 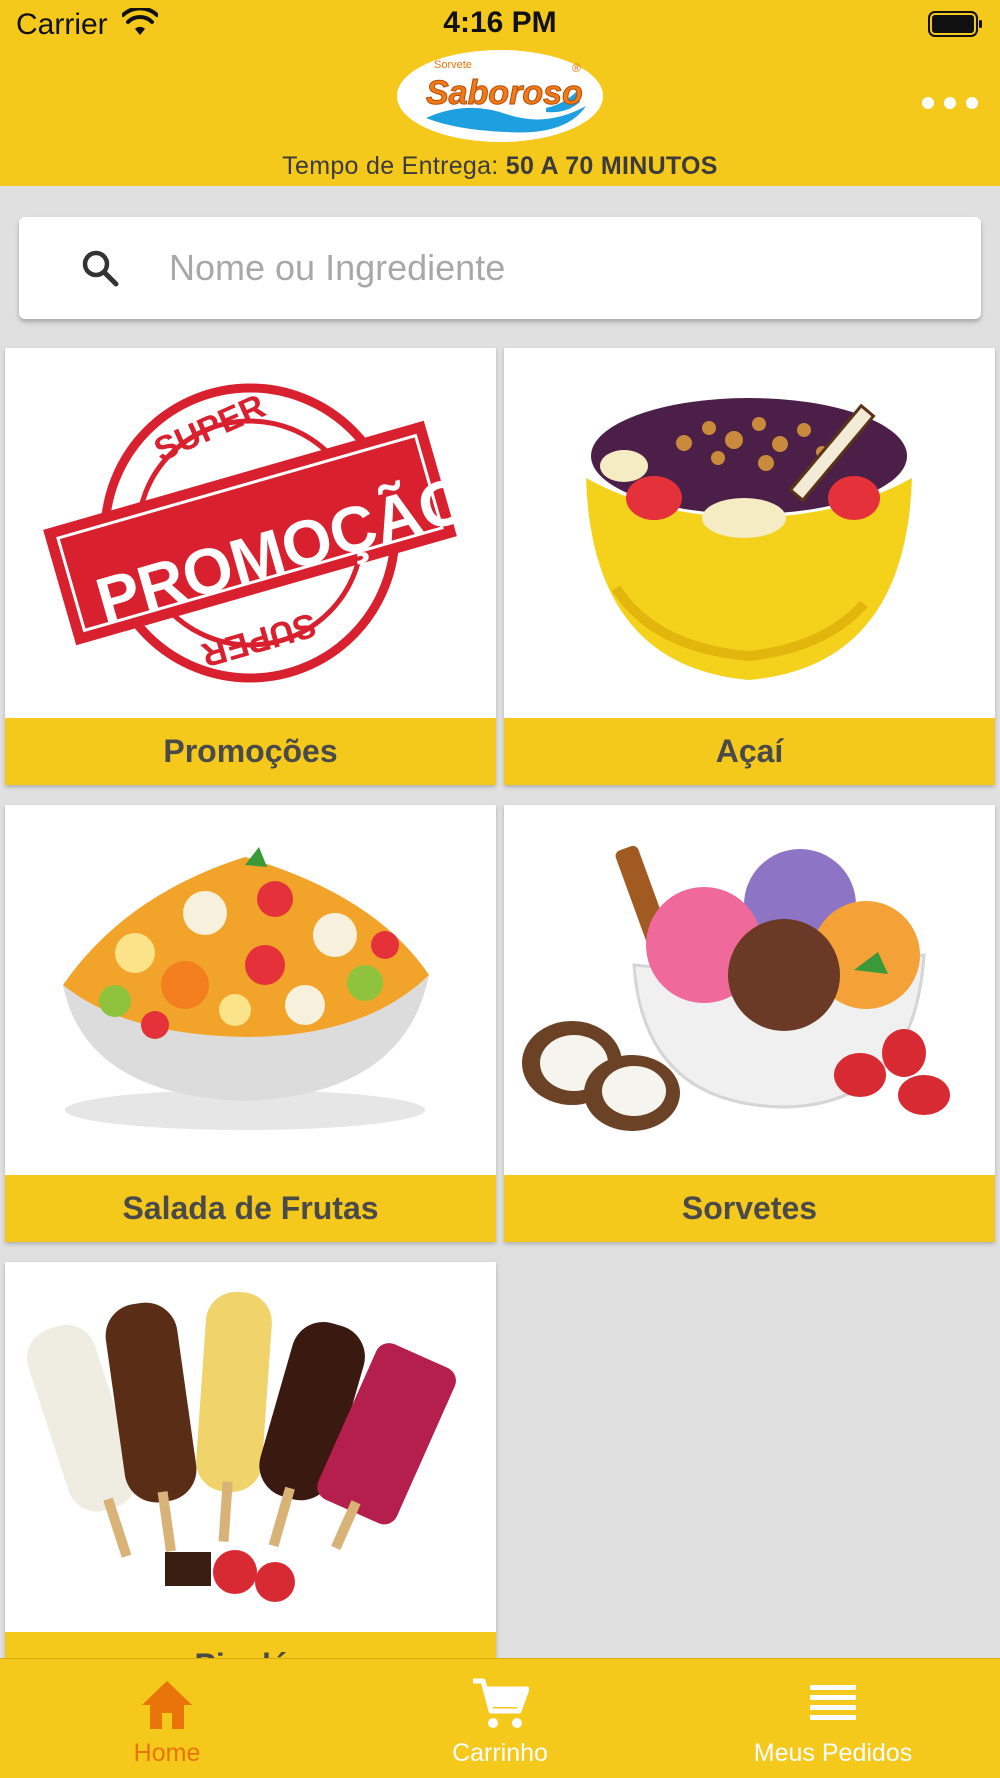 I want to click on category-card-sorvetes: Sorvetes, so click(x=749, y=1023).